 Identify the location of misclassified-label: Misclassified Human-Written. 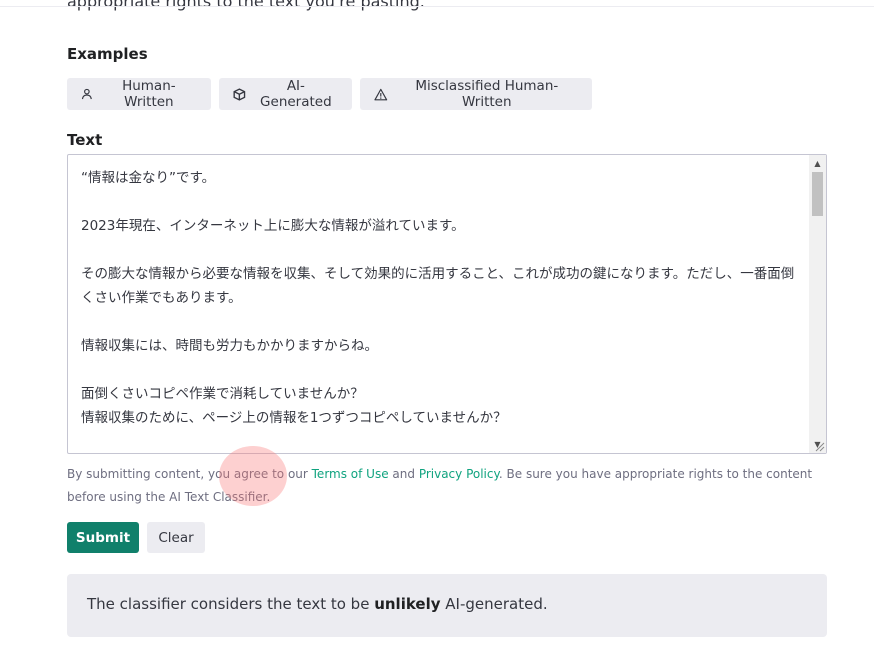
(487, 94).